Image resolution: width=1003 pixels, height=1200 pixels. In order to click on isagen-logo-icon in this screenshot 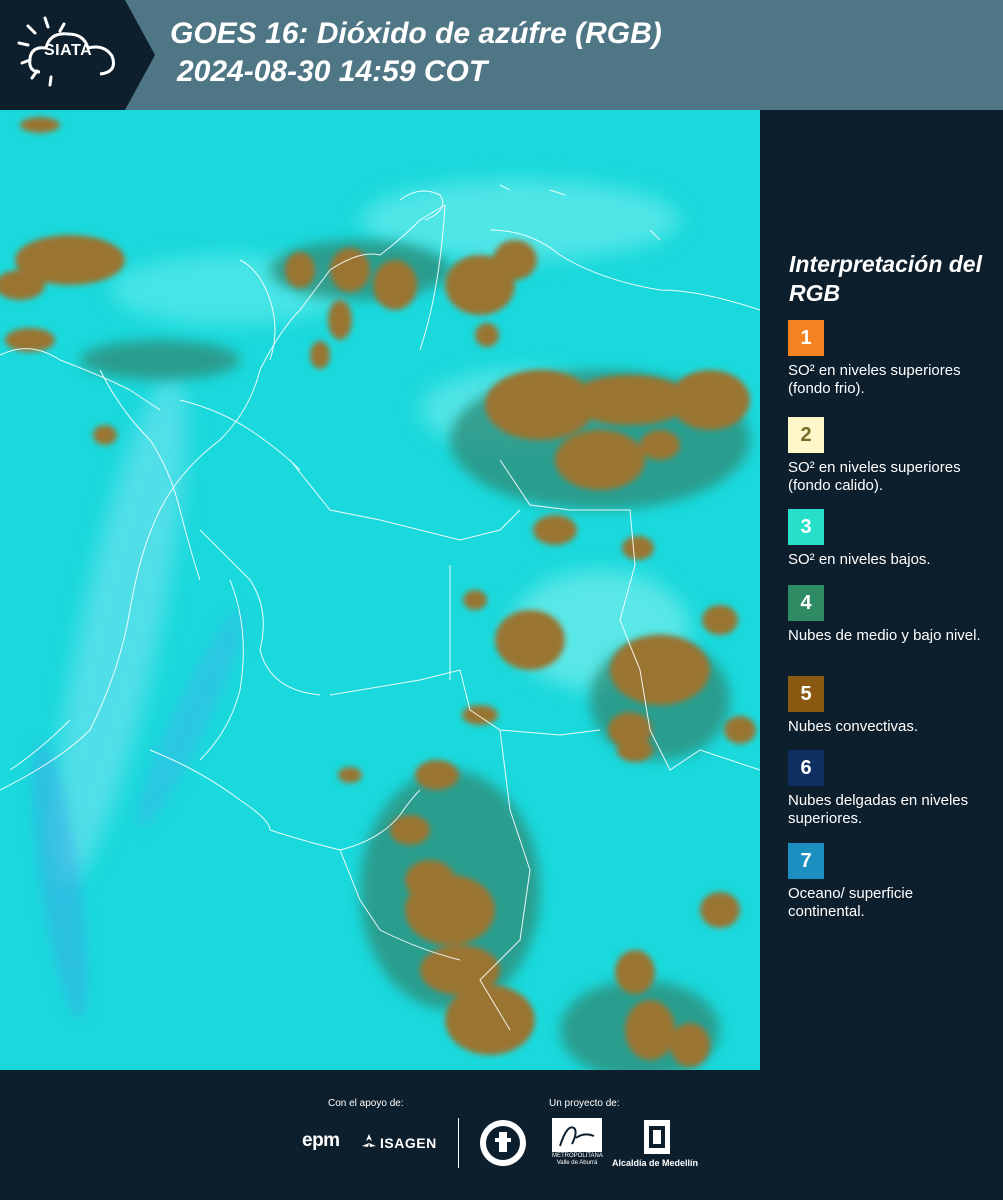, I will do `click(369, 1140)`.